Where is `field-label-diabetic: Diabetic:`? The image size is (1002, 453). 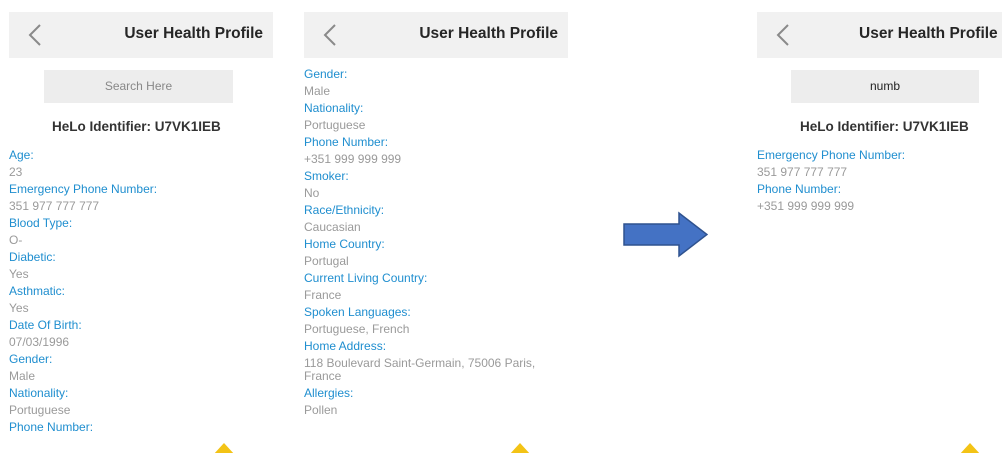
field-label-diabetic: Diabetic: is located at coordinates (32, 257).